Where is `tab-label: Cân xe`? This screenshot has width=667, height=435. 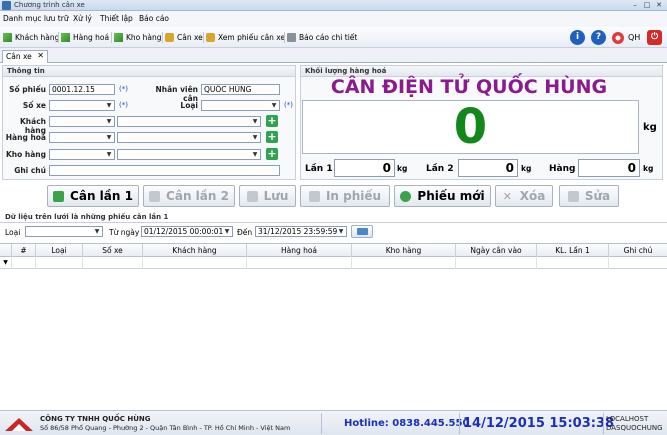
tab-label: Cân xe is located at coordinates (19, 56).